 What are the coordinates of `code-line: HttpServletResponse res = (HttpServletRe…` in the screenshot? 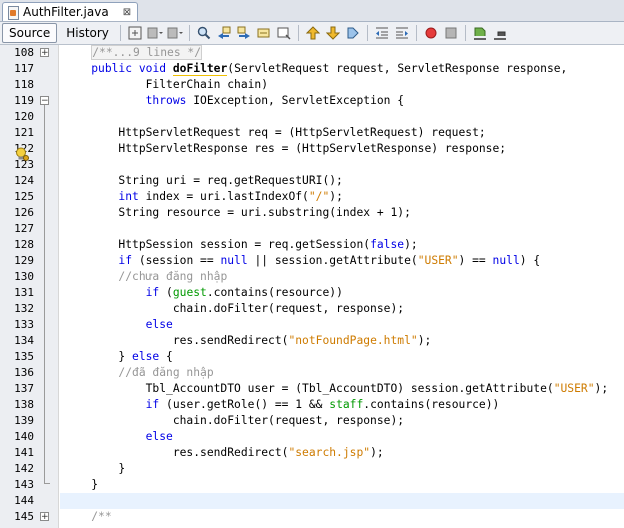 It's located at (342, 149).